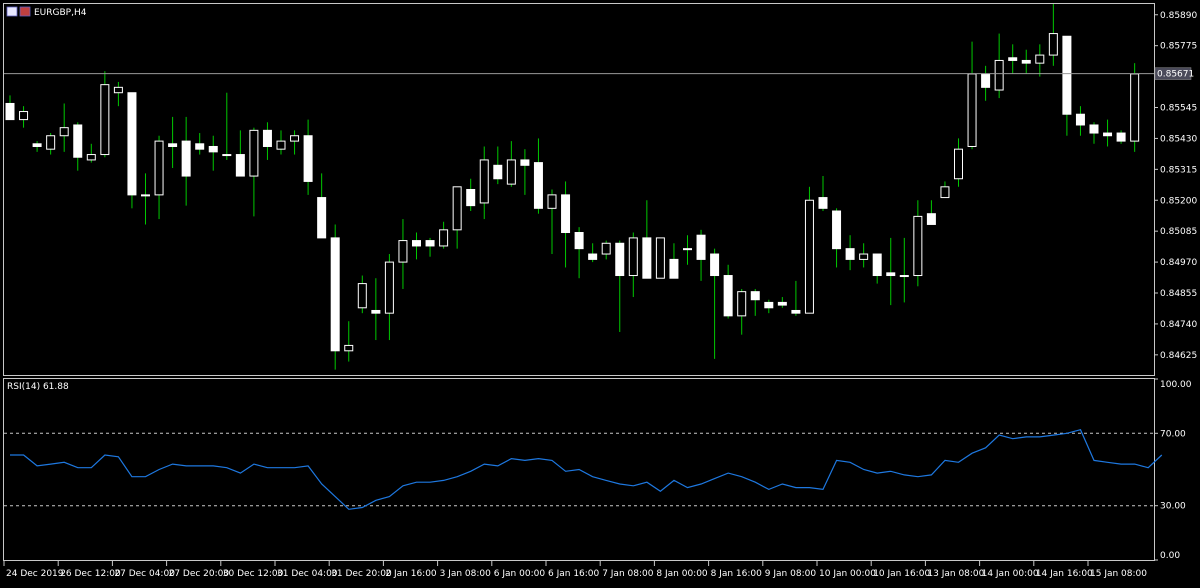  Describe the element at coordinates (411, 574) in the screenshot. I see `time-tick-label: 2 Jan 16:00` at that location.